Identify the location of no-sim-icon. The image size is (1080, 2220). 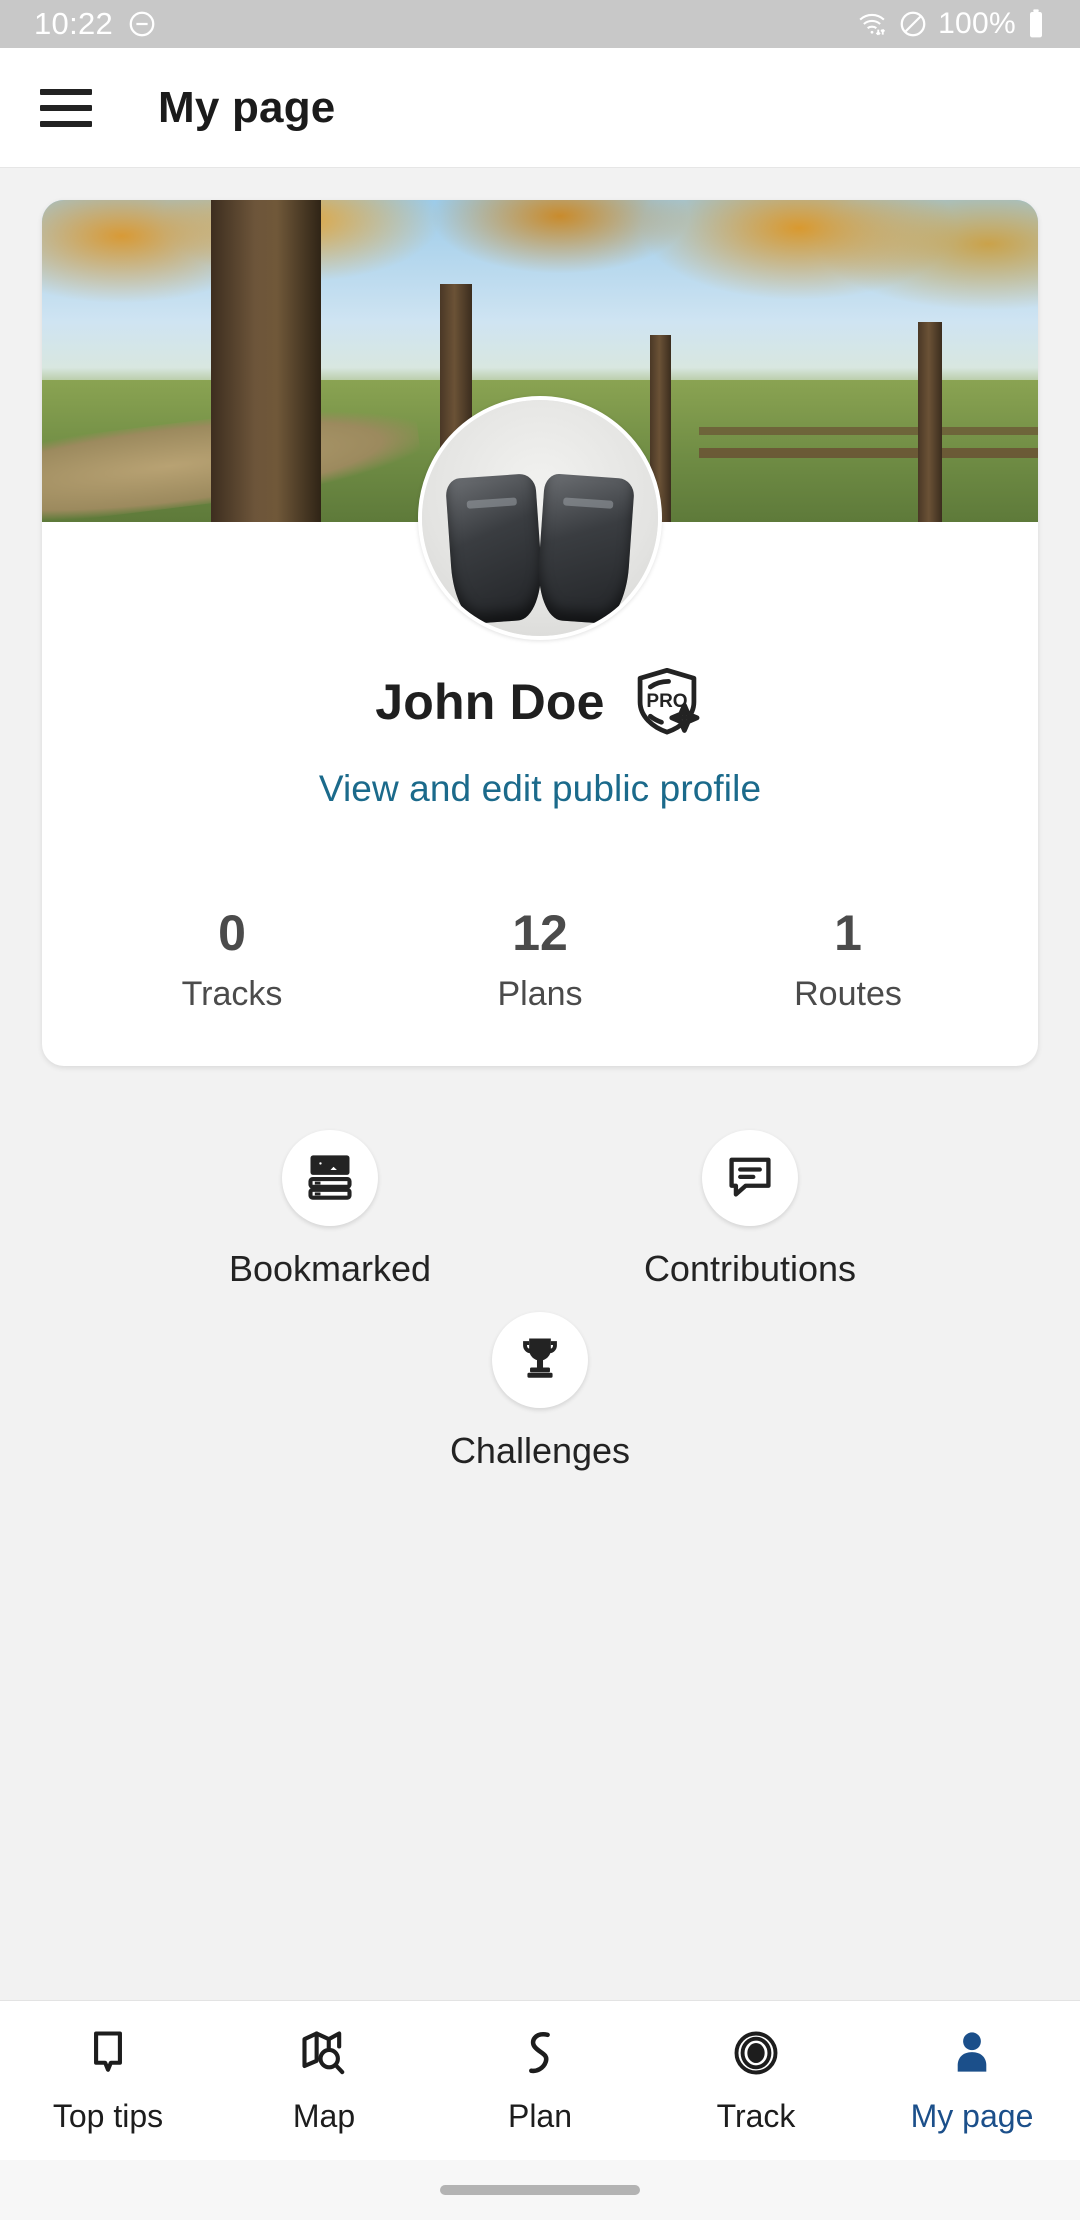
(913, 24).